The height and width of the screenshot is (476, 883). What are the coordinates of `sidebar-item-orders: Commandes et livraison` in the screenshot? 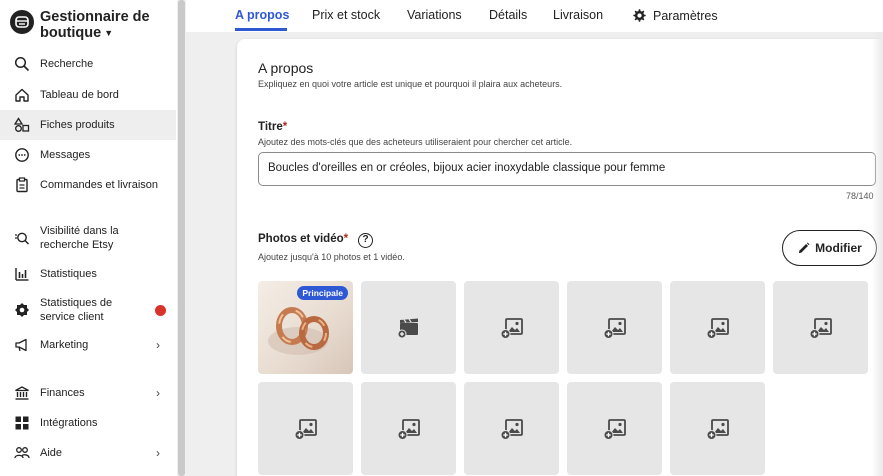 It's located at (88, 185).